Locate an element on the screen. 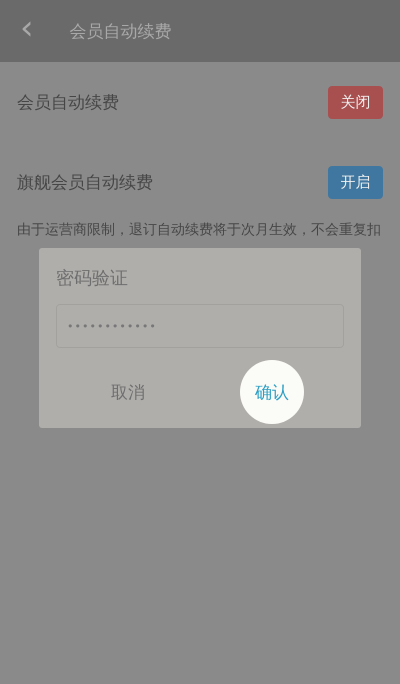 This screenshot has height=684, width=400. note-text: 由于运营商限制，退订自动续费将于次月生效，不会重复扣 is located at coordinates (199, 230).